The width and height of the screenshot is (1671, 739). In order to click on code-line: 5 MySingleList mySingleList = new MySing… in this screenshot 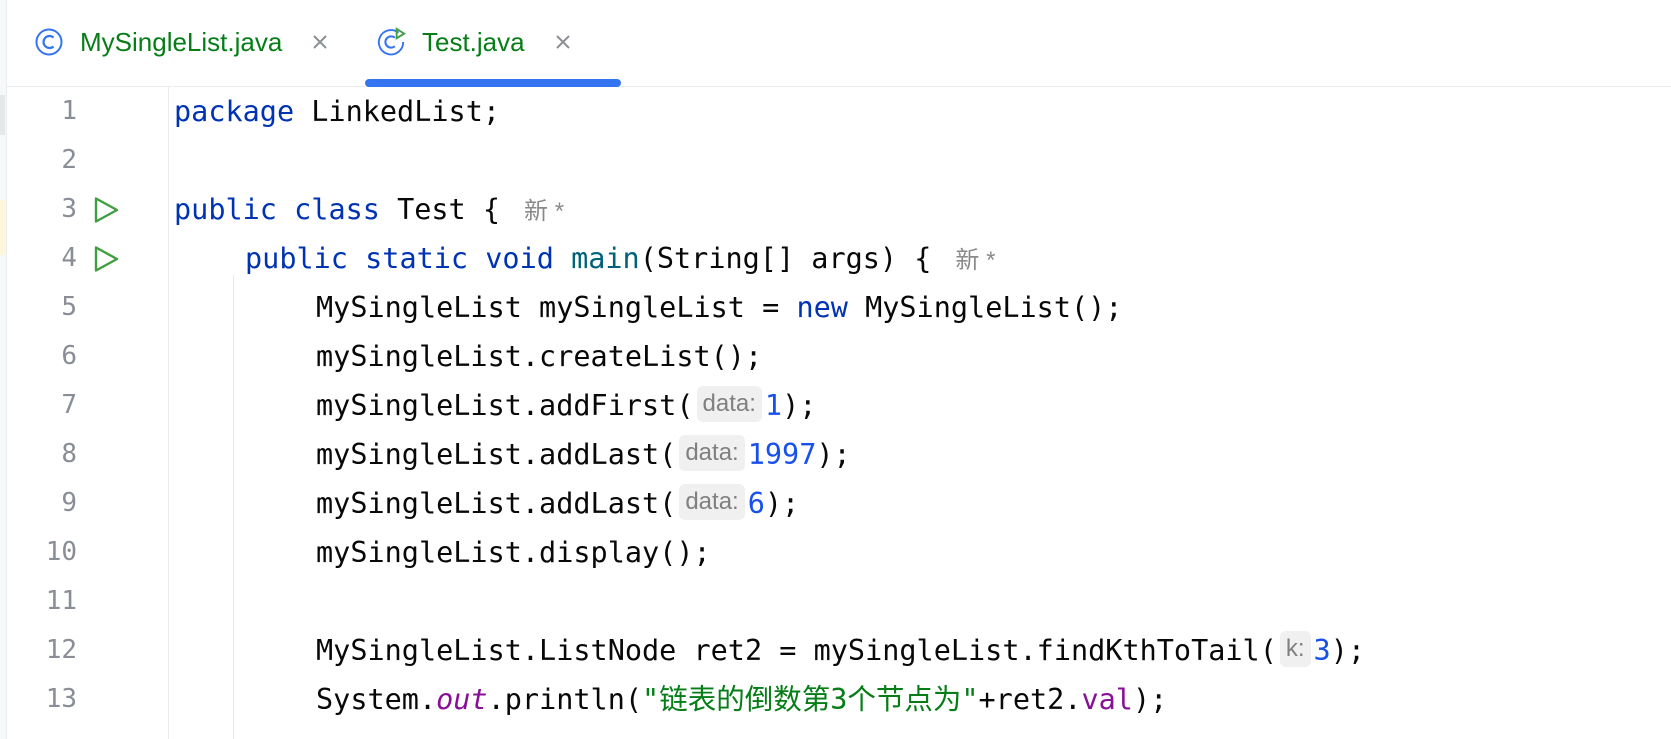, I will do `click(835, 307)`.